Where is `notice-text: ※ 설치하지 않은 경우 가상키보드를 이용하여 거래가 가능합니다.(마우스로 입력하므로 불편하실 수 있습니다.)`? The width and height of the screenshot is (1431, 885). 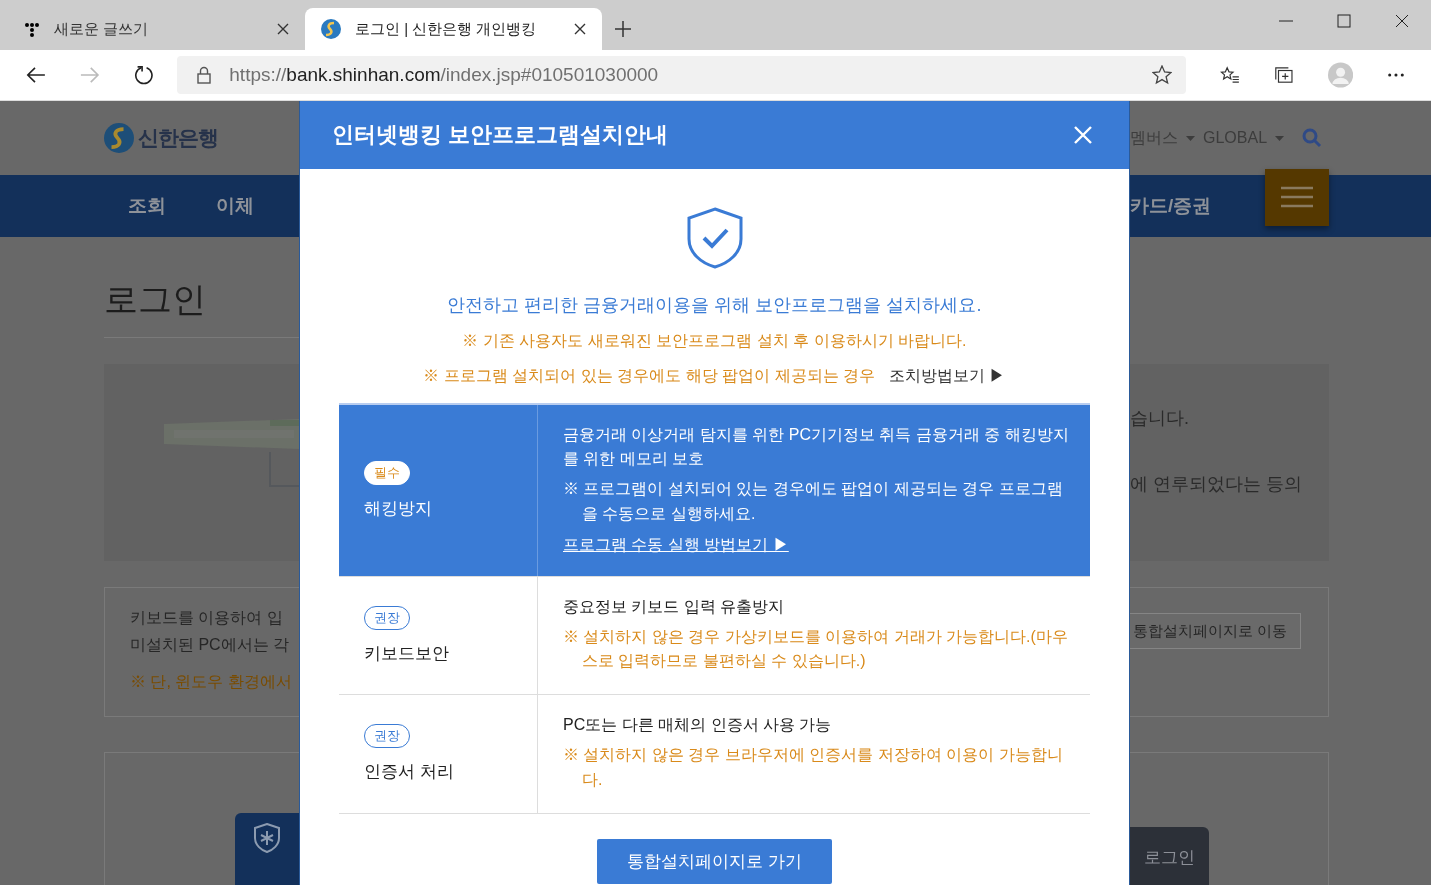
notice-text: ※ 설치하지 않은 경우 가상키보드를 이용하여 거래가 가능합니다.(마우스로 입력하므로 불편하실 수 있습니다.) is located at coordinates (816, 649).